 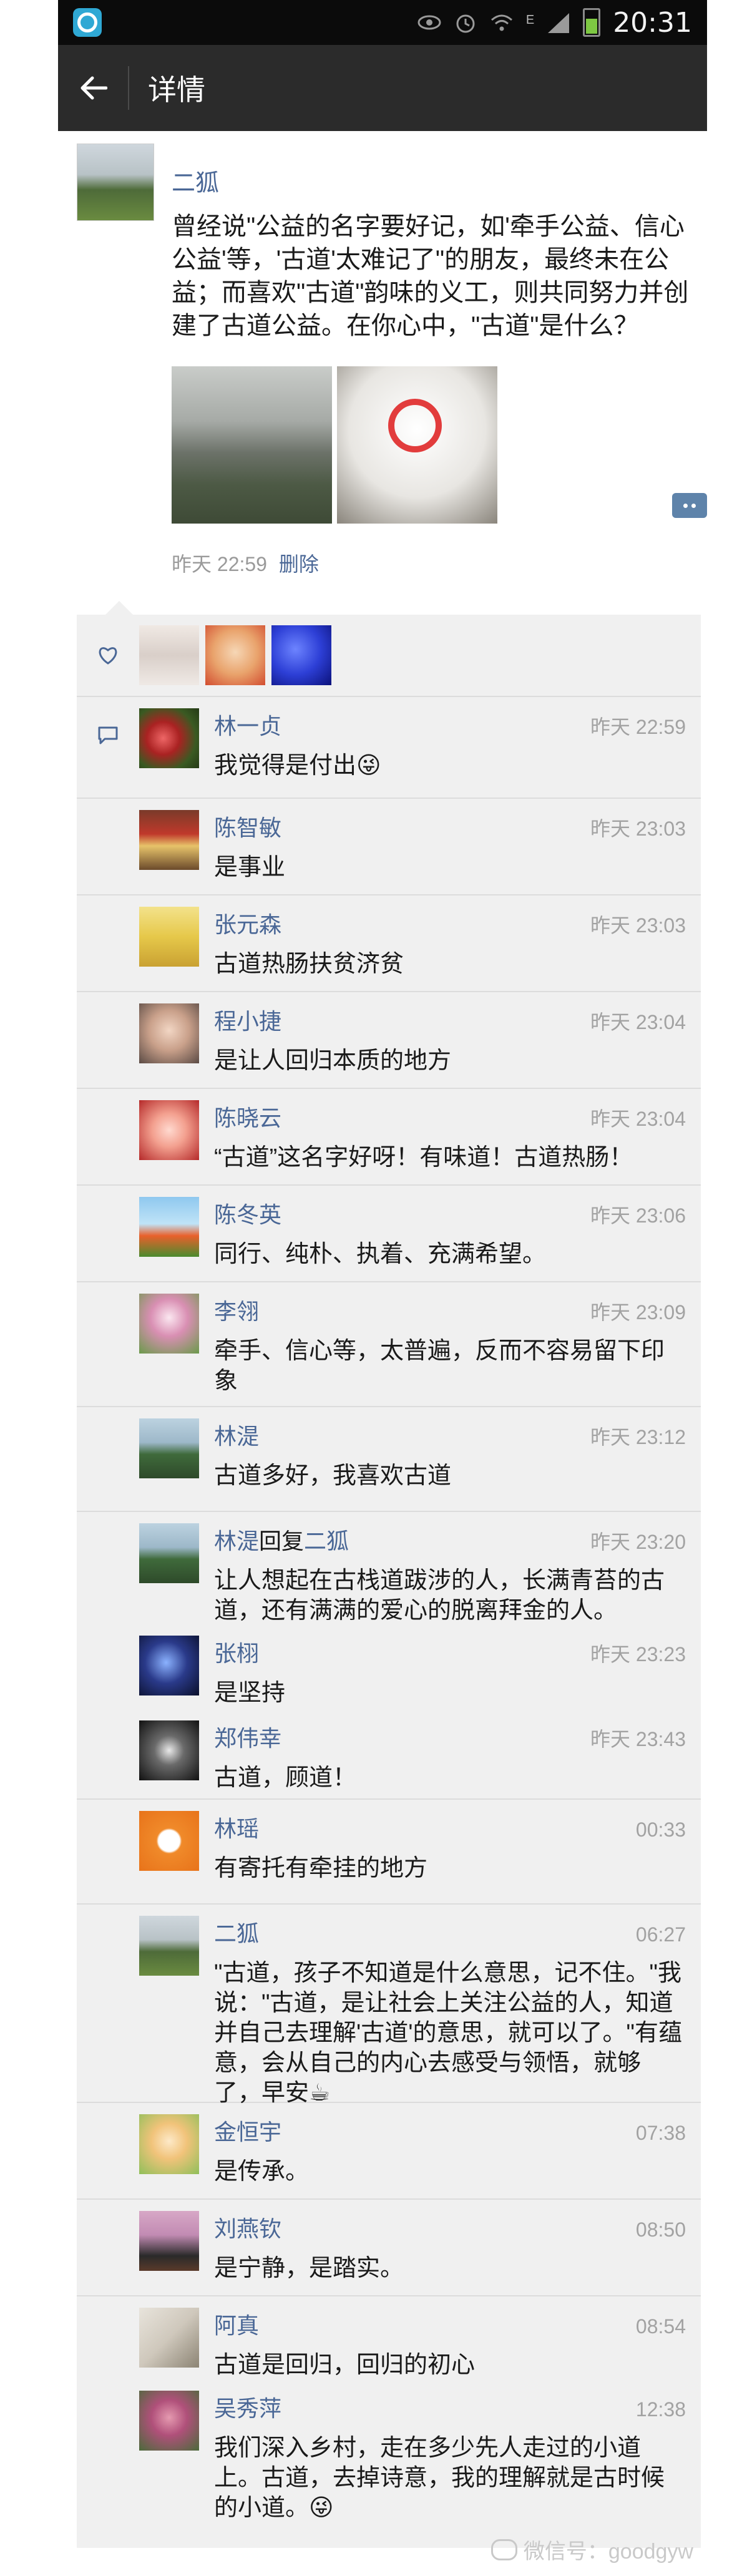 What do you see at coordinates (660, 2409) in the screenshot?
I see `comment-time: 12:38` at bounding box center [660, 2409].